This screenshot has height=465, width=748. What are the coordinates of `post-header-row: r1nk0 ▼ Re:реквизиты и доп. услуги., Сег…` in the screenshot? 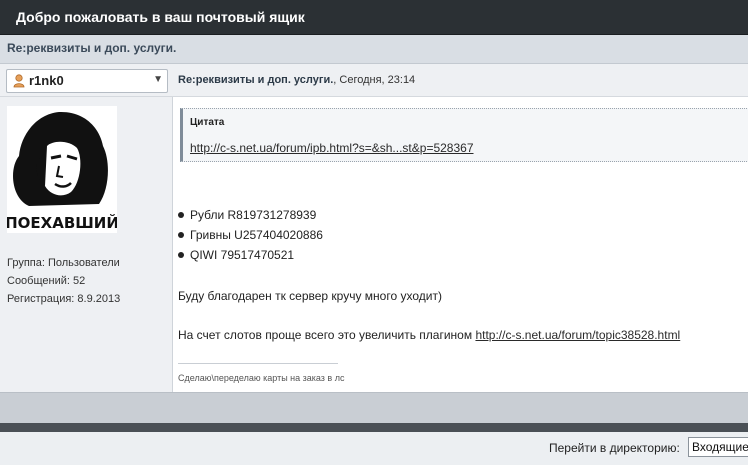 It's located at (374, 80).